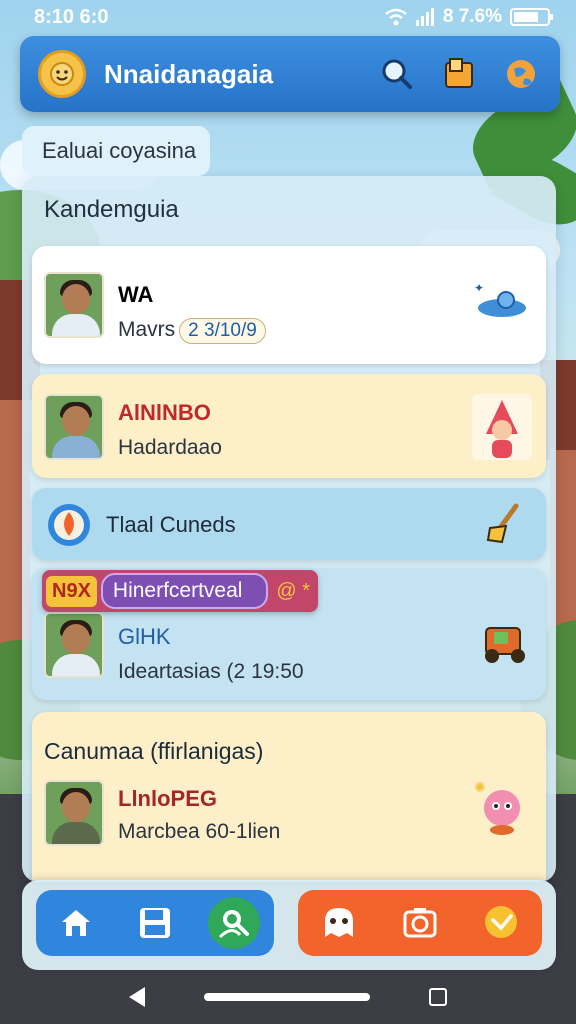 This screenshot has width=576, height=1024. I want to click on status-indicators: 8 7.6%, so click(469, 17).